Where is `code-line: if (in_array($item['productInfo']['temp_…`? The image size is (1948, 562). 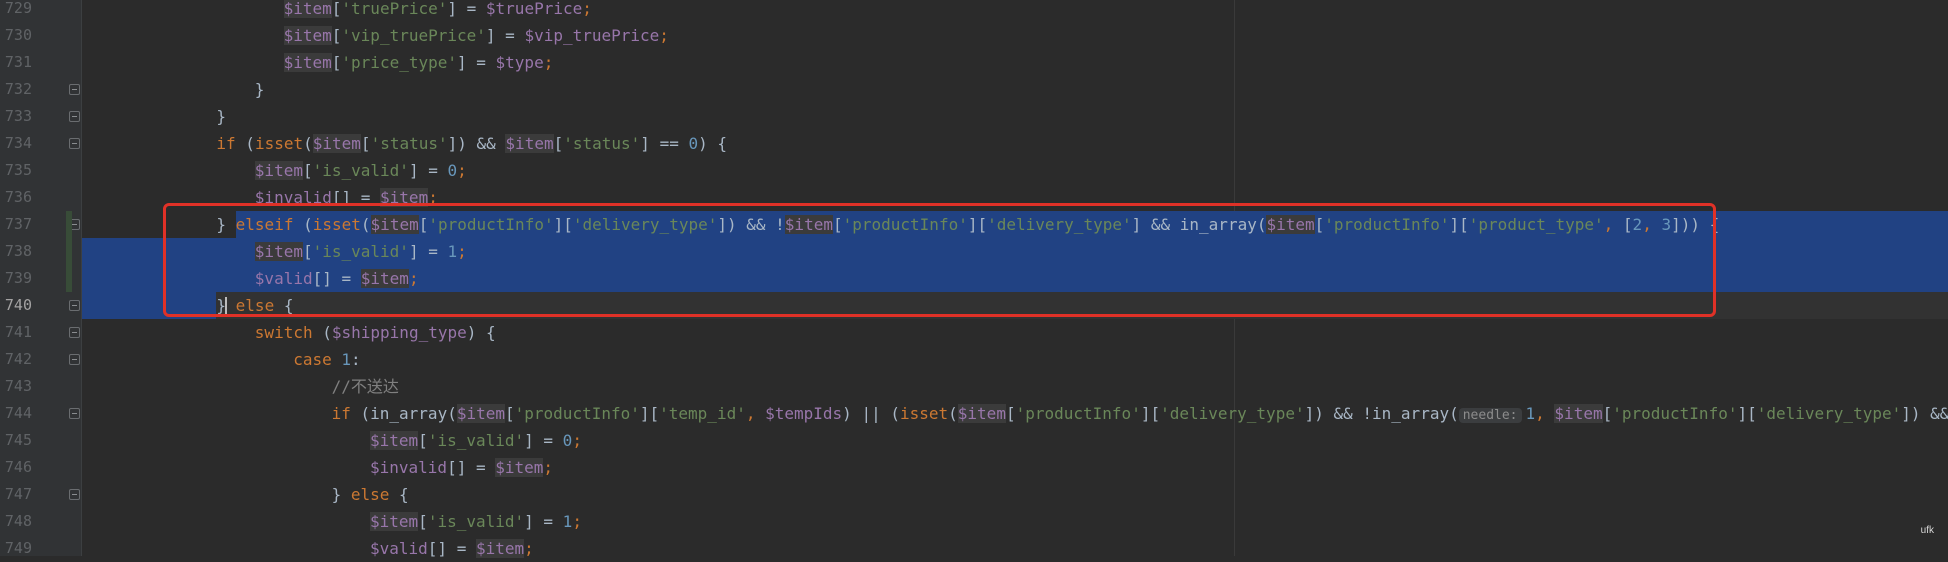 code-line: if (in_array($item['productInfo']['temp_… is located at coordinates (1140, 413).